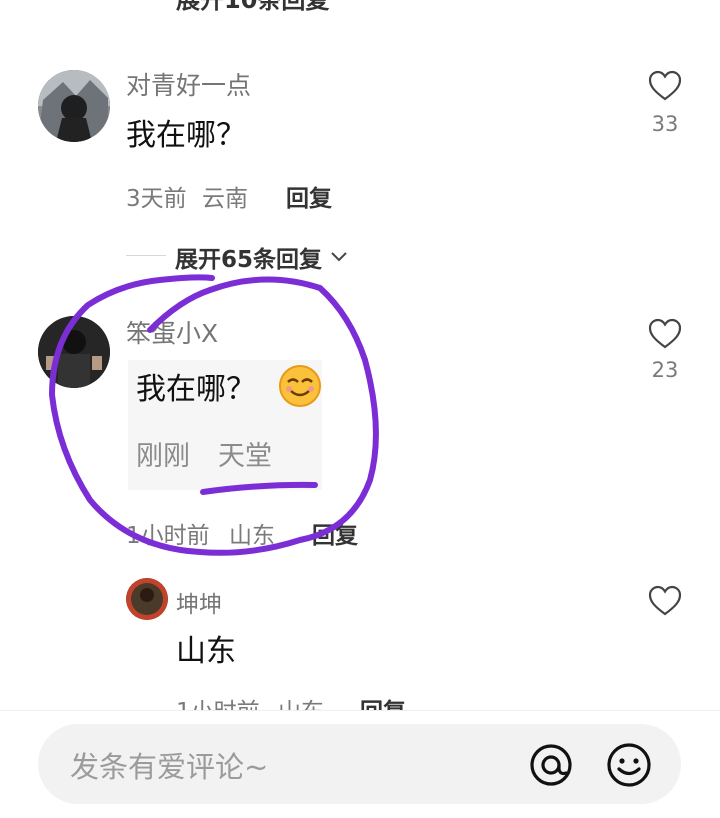  What do you see at coordinates (551, 765) in the screenshot?
I see `at-icon` at bounding box center [551, 765].